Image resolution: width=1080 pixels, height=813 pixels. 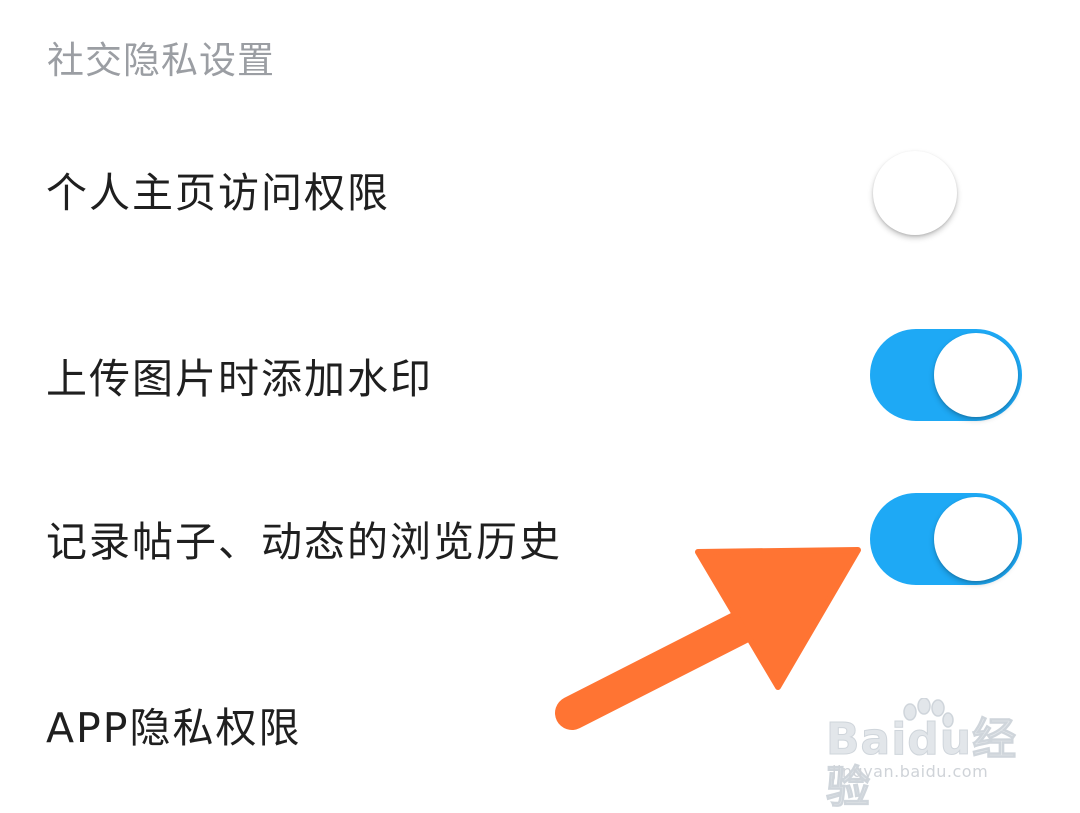 I want to click on setting-label: APP隐私权限, so click(x=174, y=728).